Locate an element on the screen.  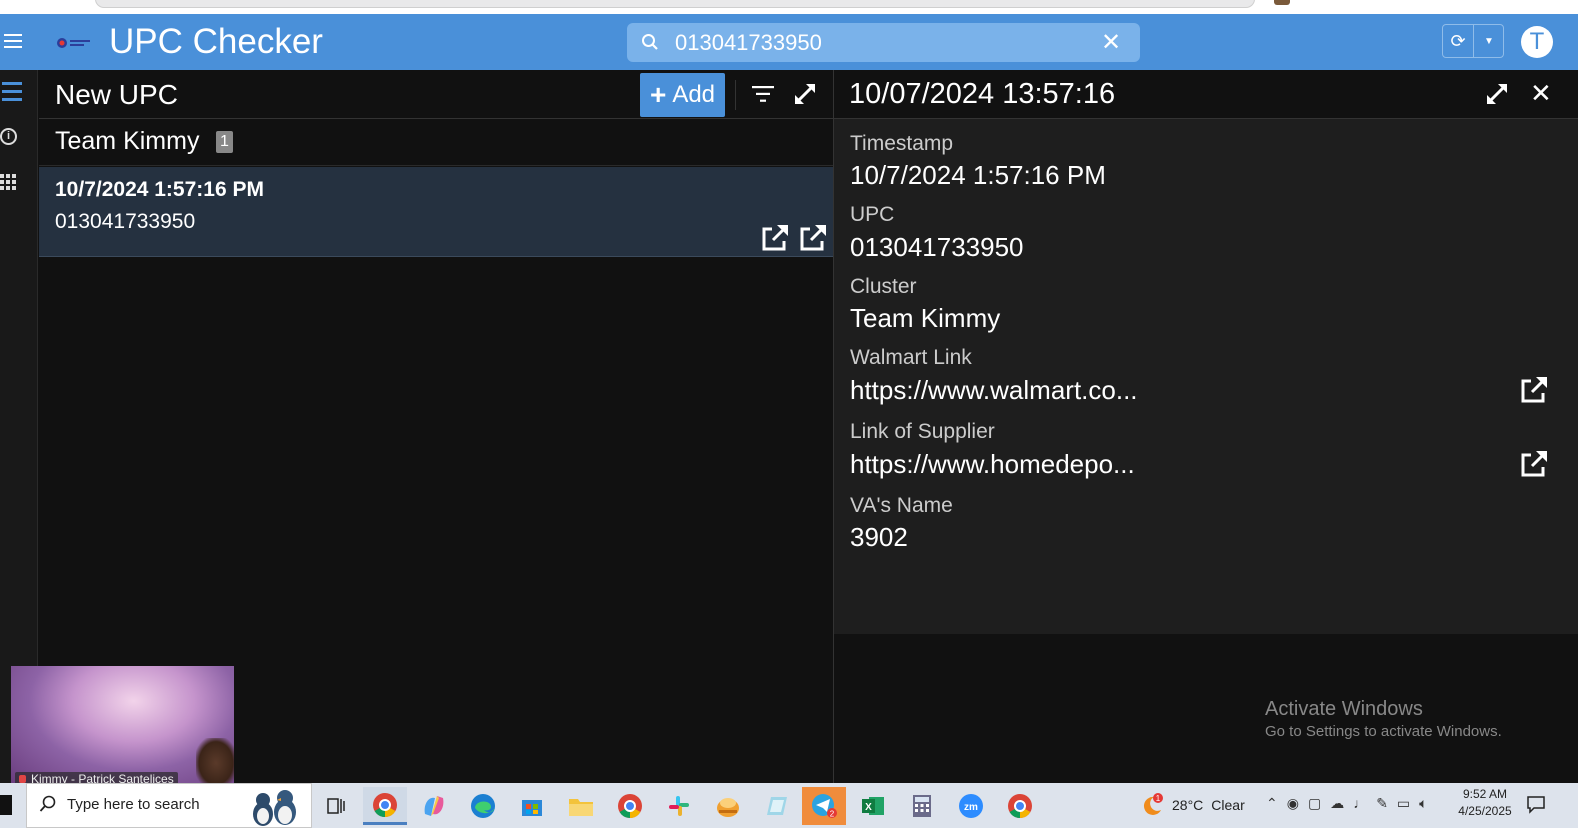
browser-address-bar is located at coordinates (675, 4).